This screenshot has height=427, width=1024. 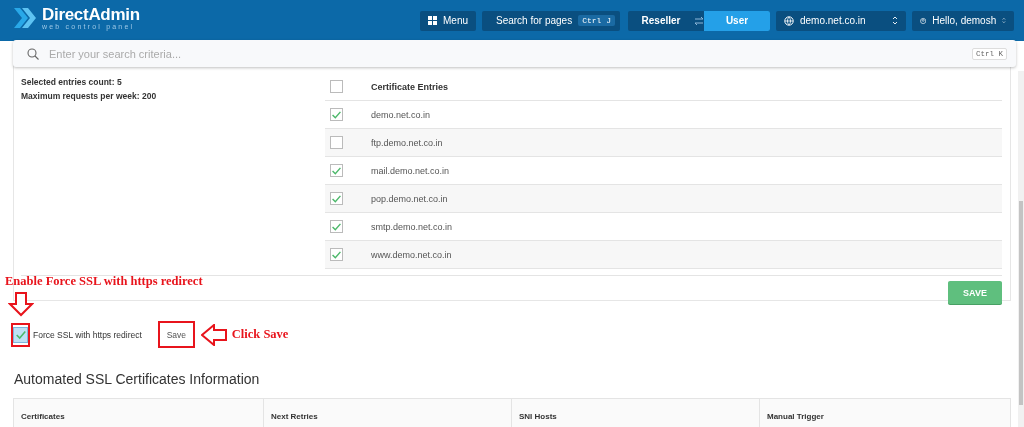 What do you see at coordinates (407, 142) in the screenshot?
I see `table-cell: ftp.demo.net.co.in` at bounding box center [407, 142].